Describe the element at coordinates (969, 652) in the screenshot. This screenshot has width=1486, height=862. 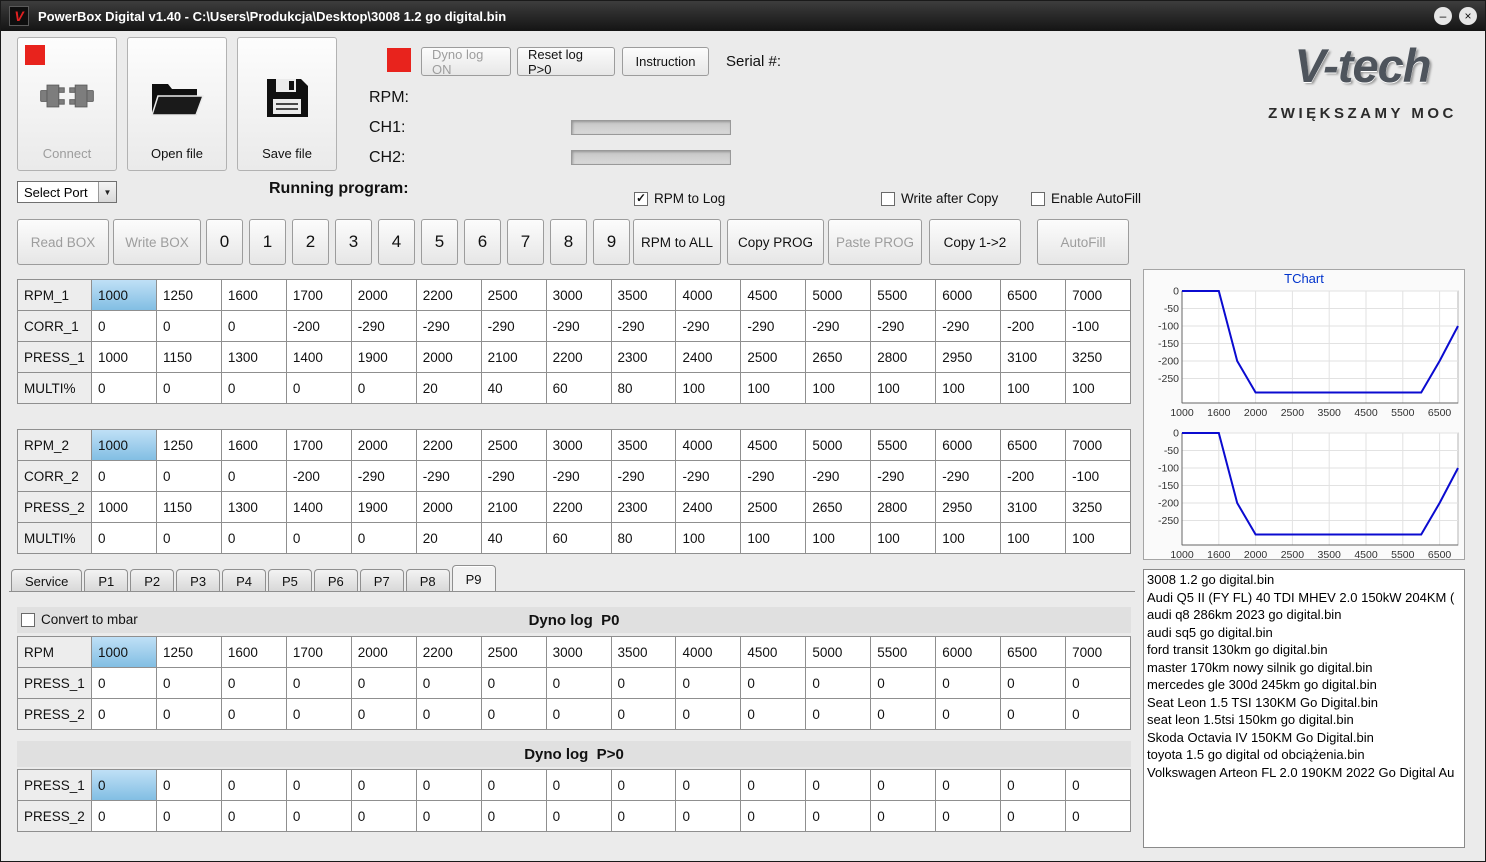
I see `cell-rpm-13: 6000` at that location.